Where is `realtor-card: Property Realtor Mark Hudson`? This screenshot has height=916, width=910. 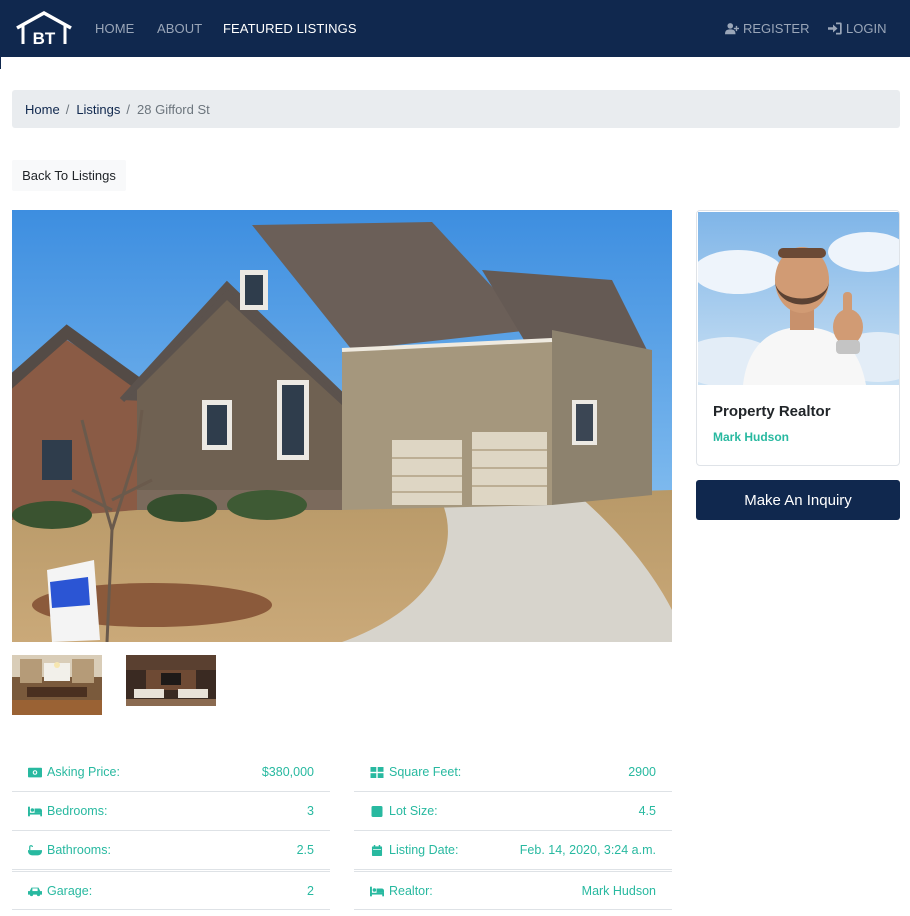
realtor-card: Property Realtor Mark Hudson is located at coordinates (798, 338).